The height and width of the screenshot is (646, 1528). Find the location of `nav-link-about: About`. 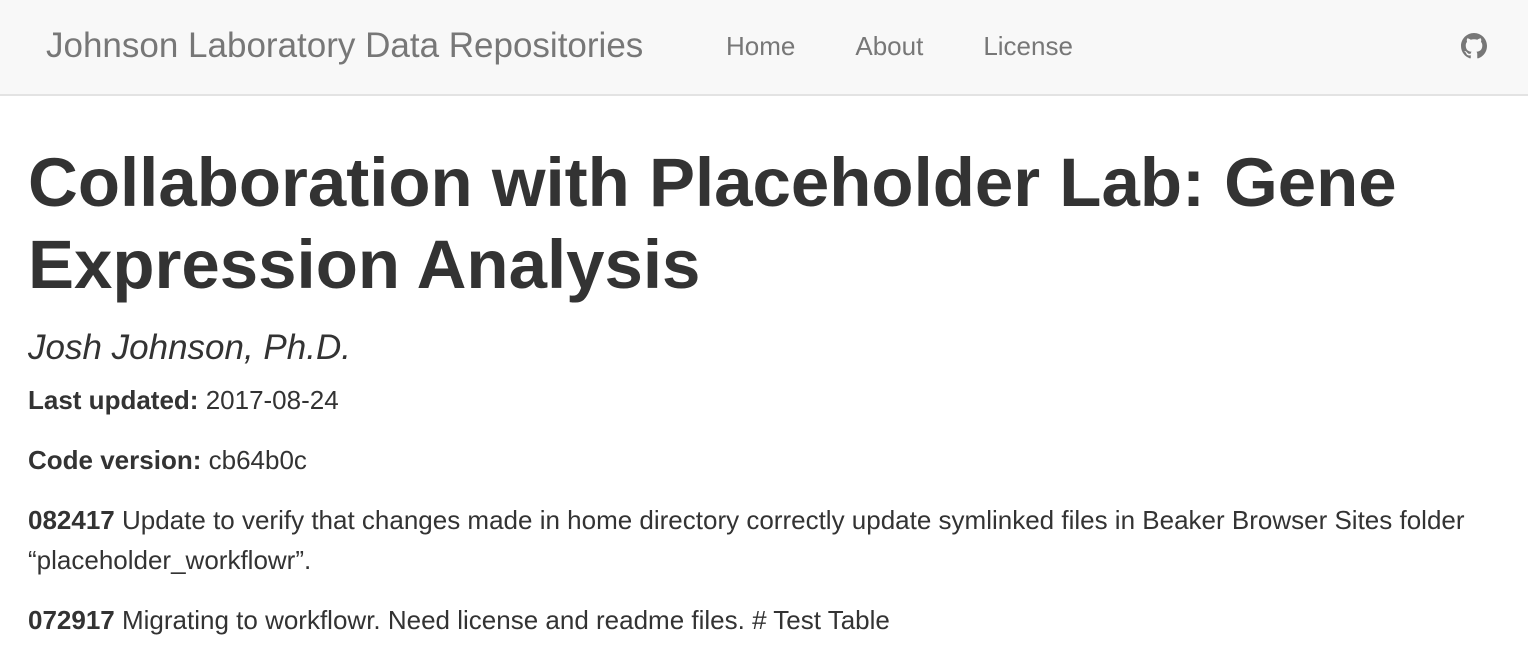

nav-link-about: About is located at coordinates (889, 46).